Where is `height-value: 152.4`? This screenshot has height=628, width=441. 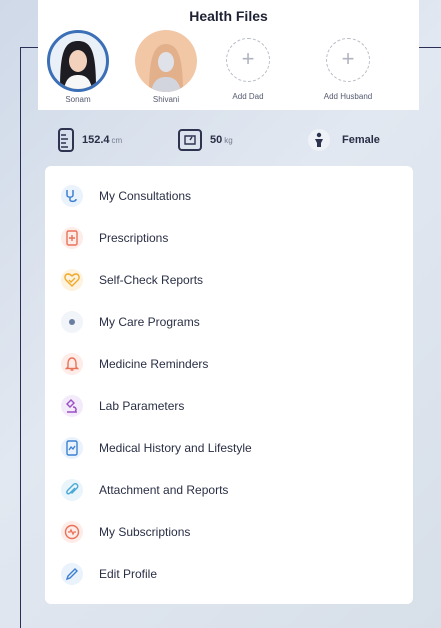
height-value: 152.4 is located at coordinates (96, 140).